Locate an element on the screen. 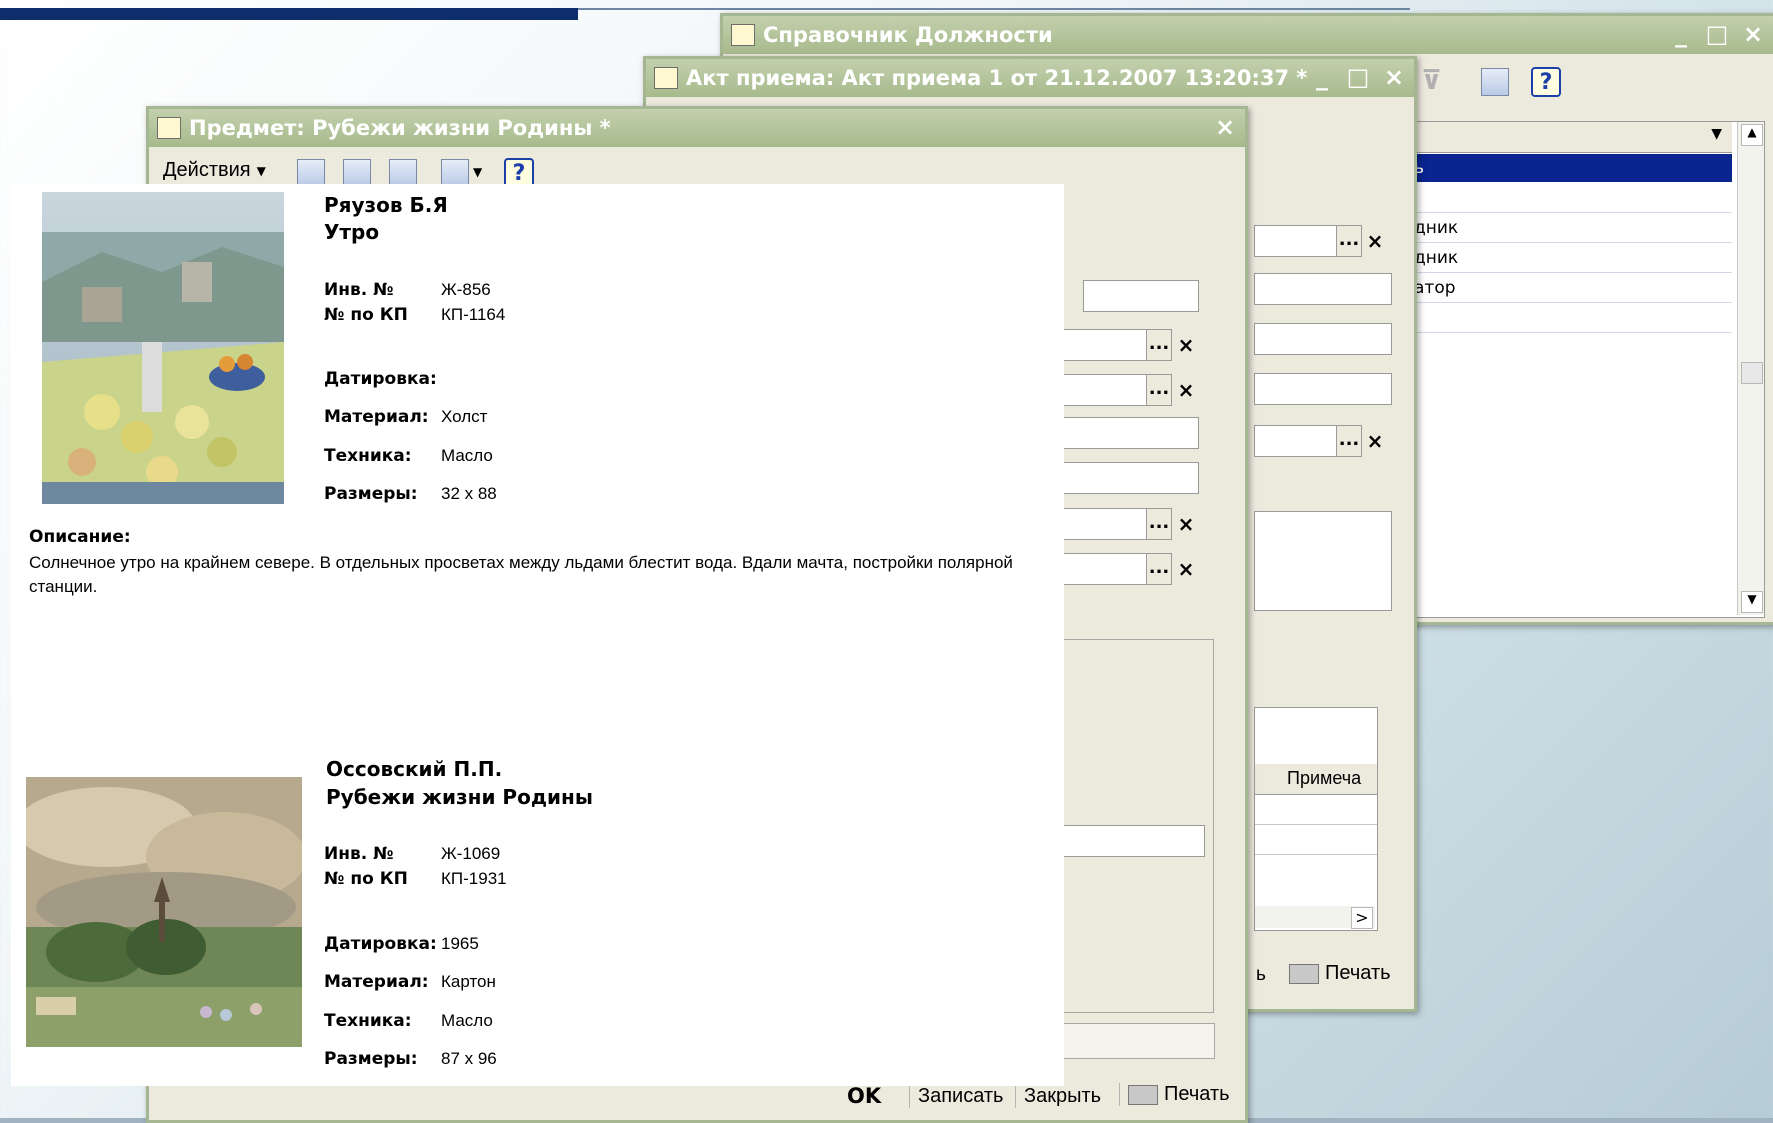 This screenshot has width=1773, height=1123. sprav-refresh-icon is located at coordinates (1495, 82).